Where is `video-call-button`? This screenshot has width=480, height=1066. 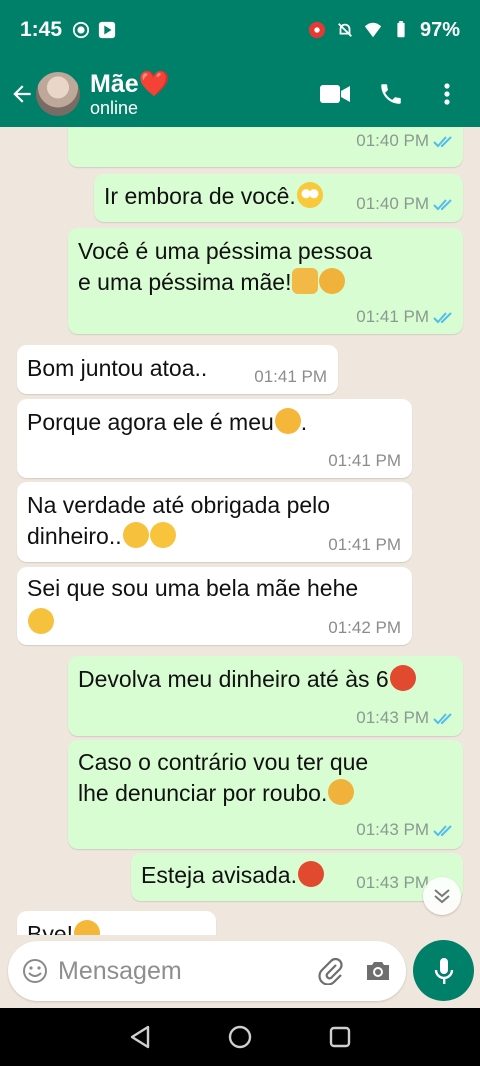
video-call-button is located at coordinates (335, 94).